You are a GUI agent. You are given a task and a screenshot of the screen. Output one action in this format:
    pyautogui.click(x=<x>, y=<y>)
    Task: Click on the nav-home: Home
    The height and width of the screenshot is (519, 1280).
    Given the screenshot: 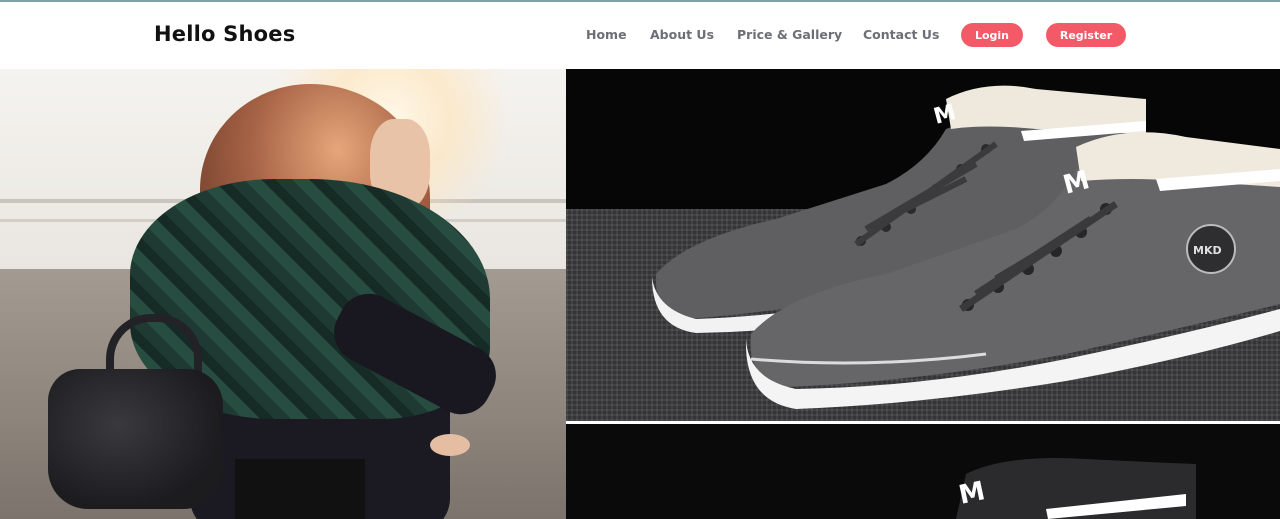 What is the action you would take?
    pyautogui.click(x=606, y=34)
    